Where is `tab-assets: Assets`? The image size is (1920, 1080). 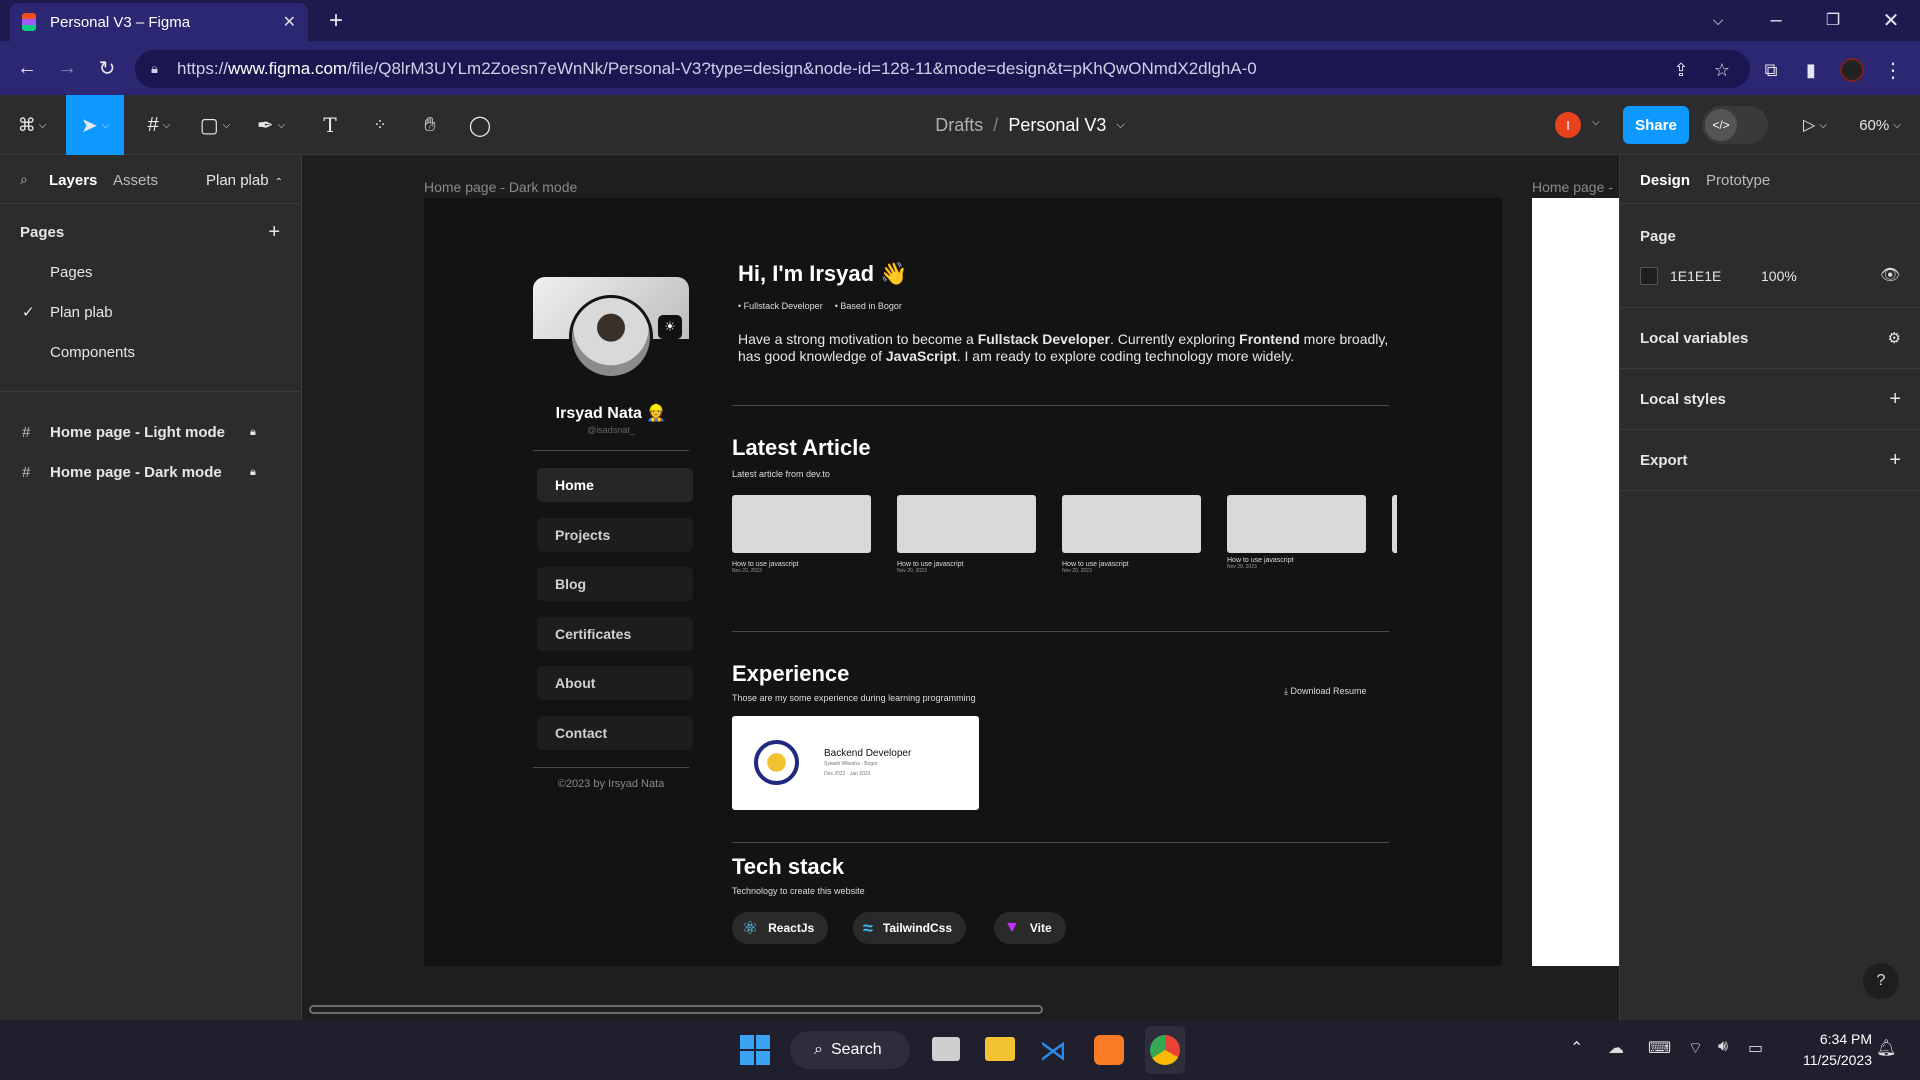 tab-assets: Assets is located at coordinates (135, 180).